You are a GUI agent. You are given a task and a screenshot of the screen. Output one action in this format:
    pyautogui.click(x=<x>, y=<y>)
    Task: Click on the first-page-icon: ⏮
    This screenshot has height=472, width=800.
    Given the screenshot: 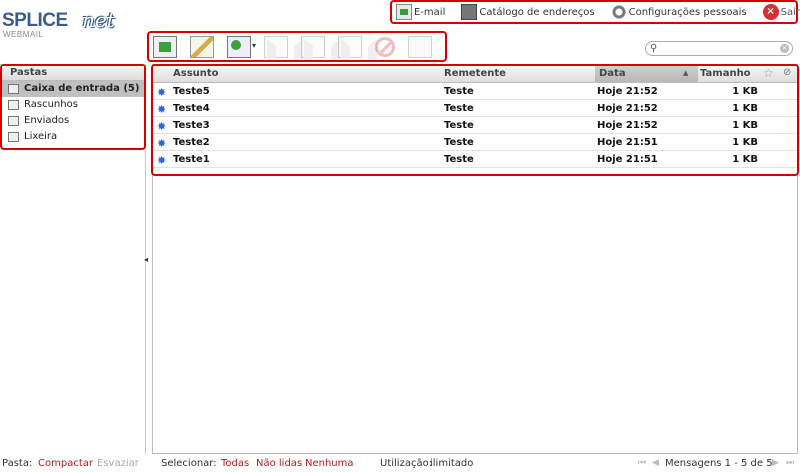 What is the action you would take?
    pyautogui.click(x=642, y=463)
    